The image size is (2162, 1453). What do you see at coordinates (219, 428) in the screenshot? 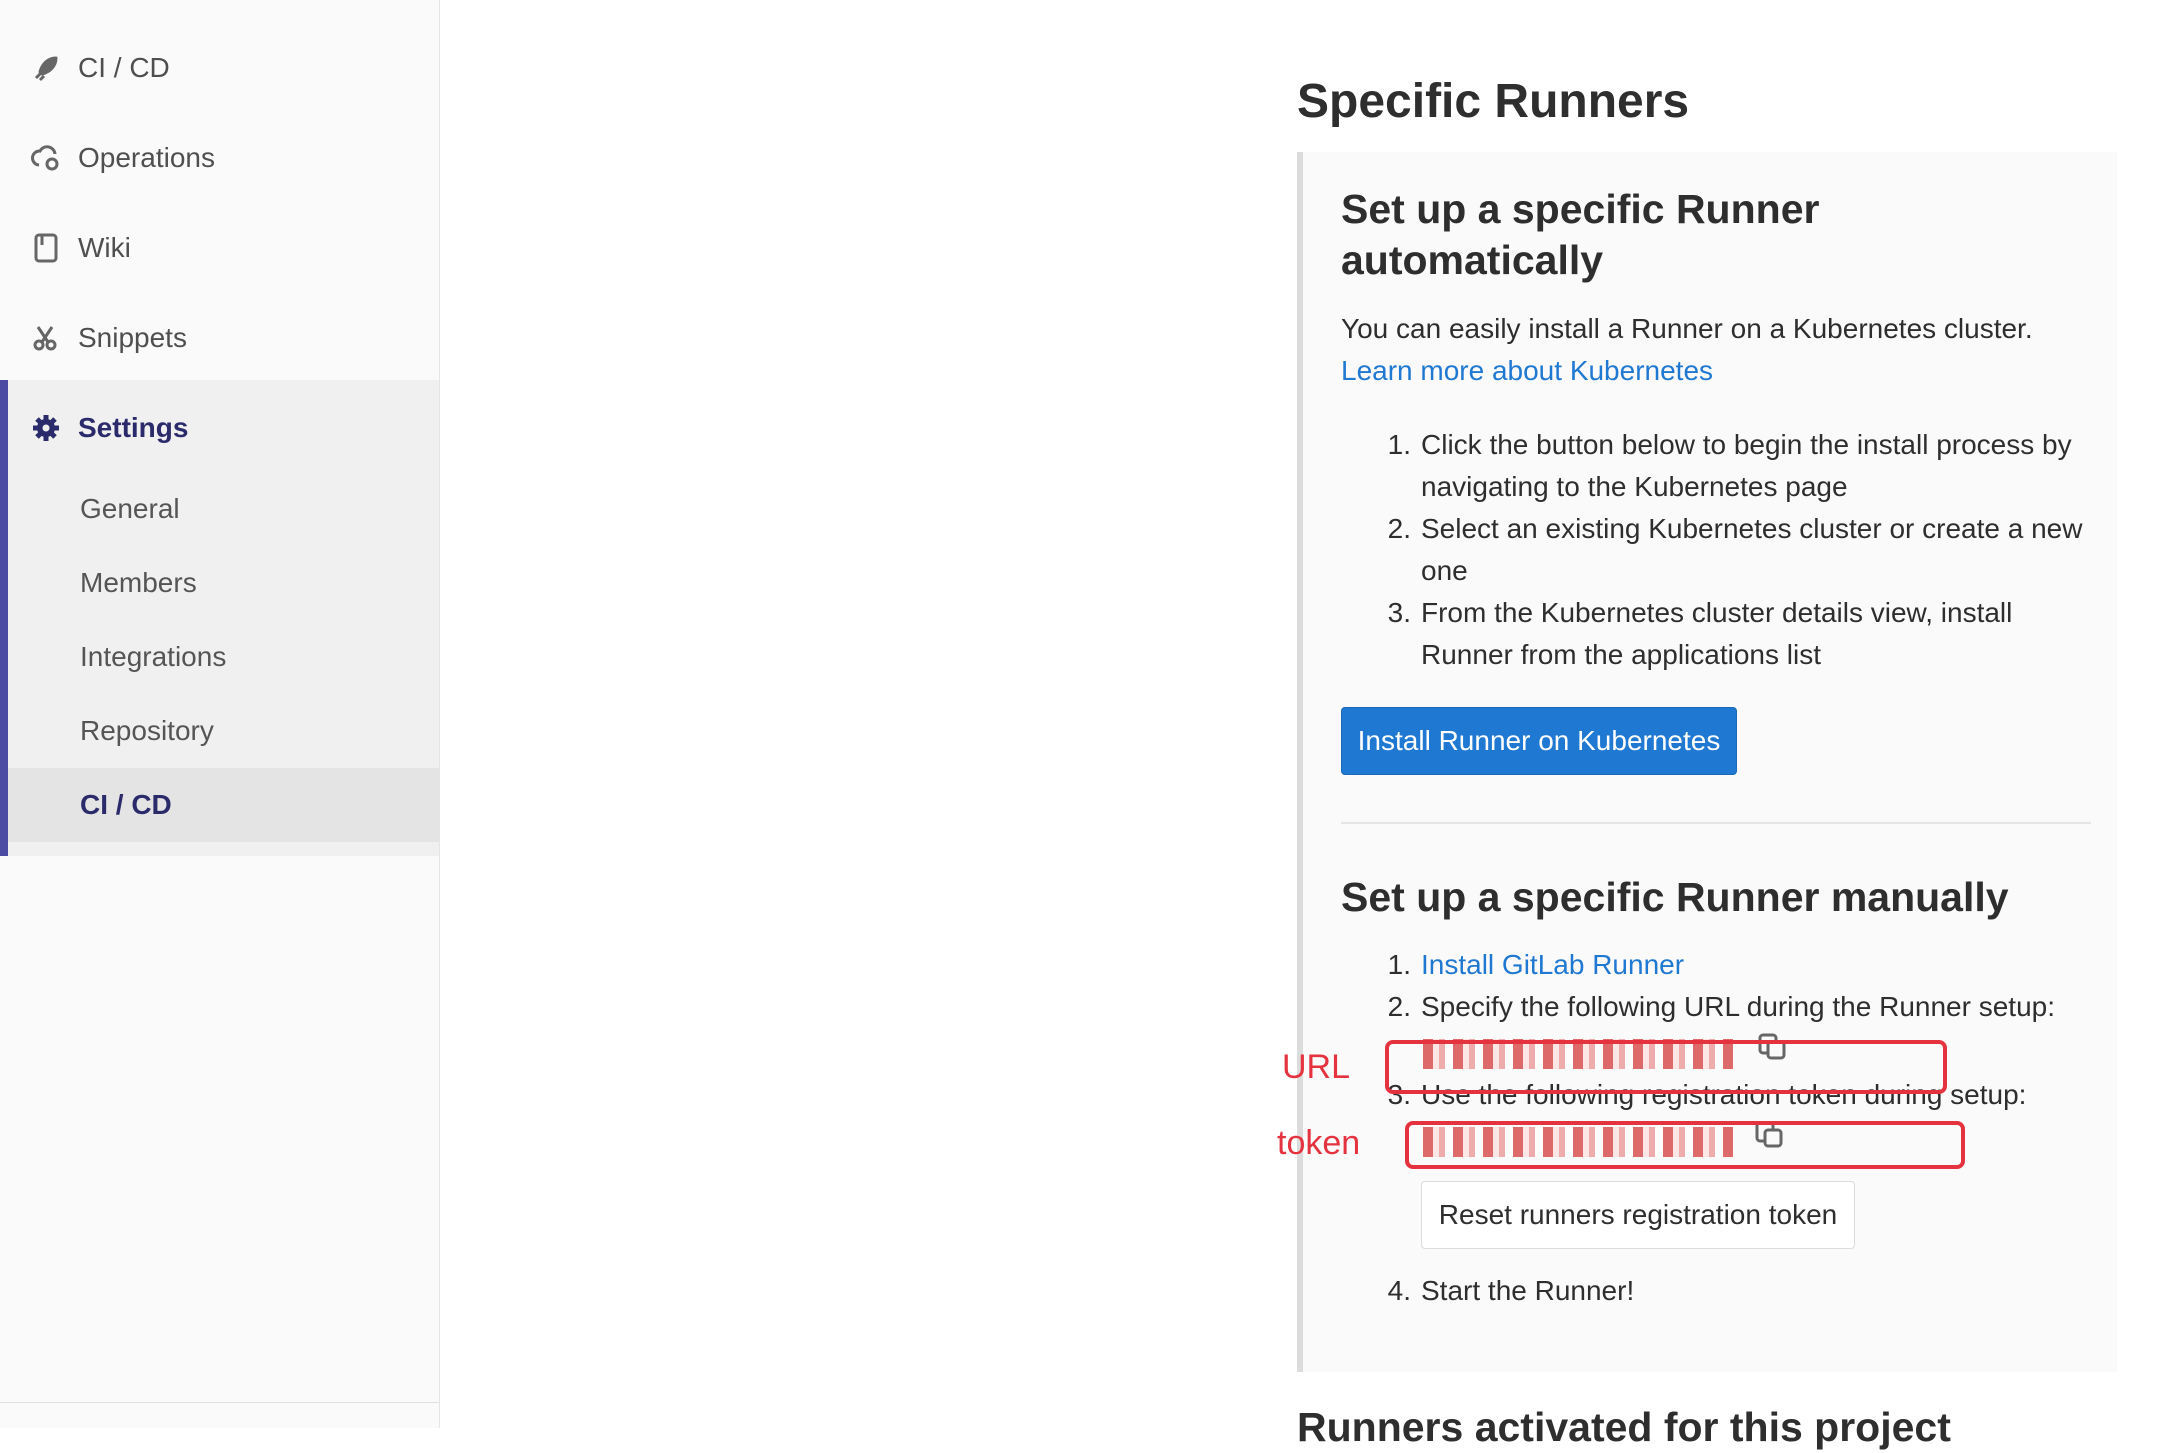
I see `sidebar-item-settings: Settings` at bounding box center [219, 428].